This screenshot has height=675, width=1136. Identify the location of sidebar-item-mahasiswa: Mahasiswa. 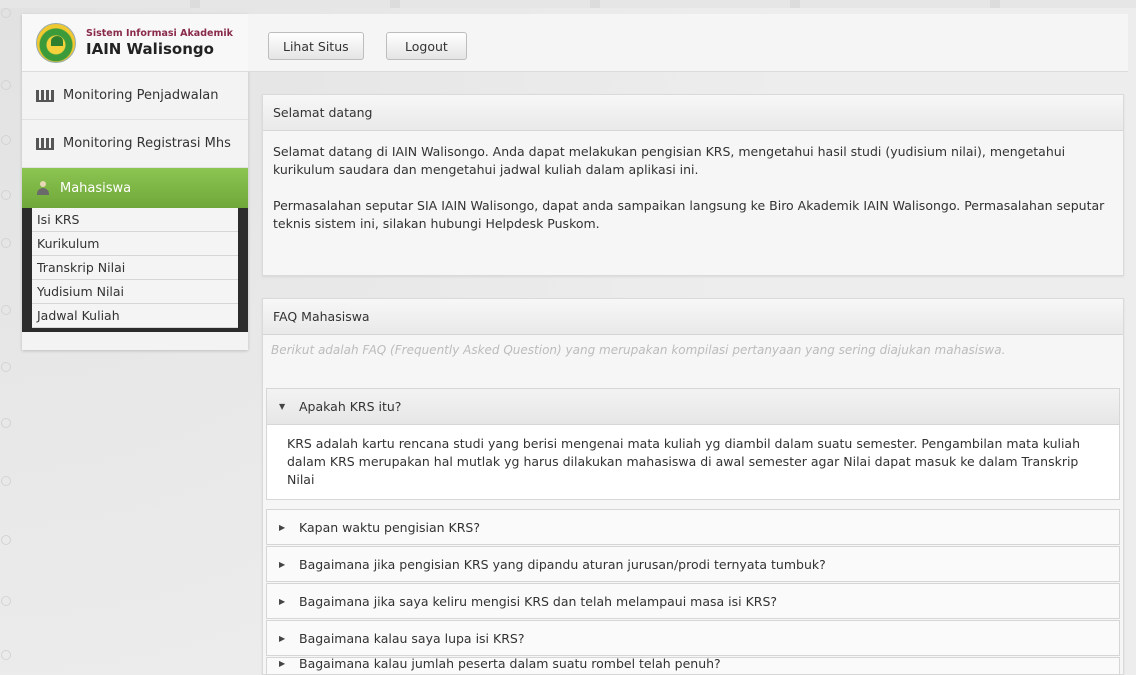
(135, 188).